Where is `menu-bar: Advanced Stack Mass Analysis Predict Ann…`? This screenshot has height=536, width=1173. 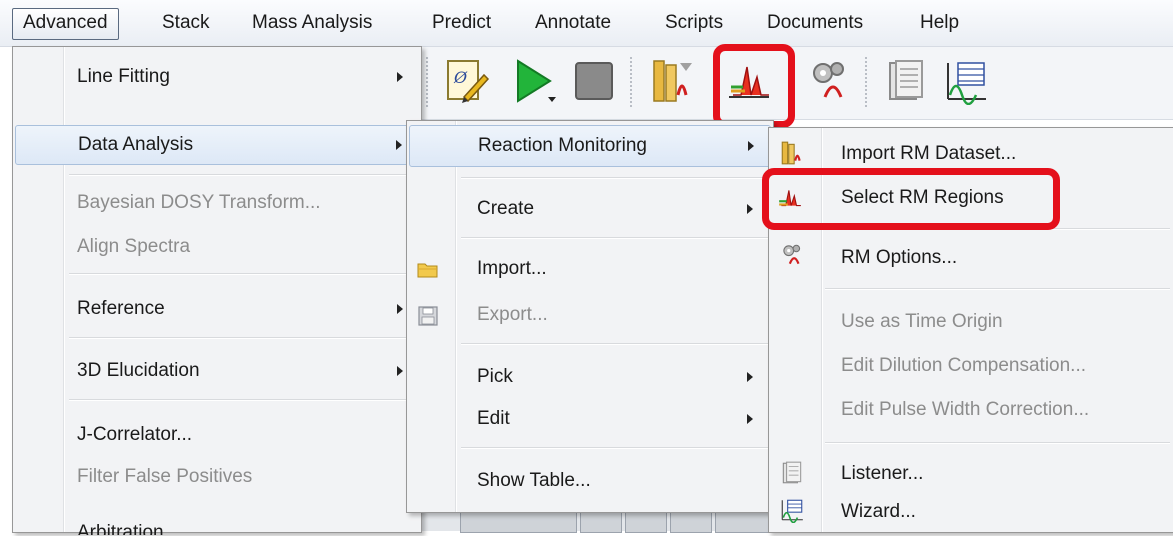 menu-bar: Advanced Stack Mass Analysis Predict Ann… is located at coordinates (586, 23).